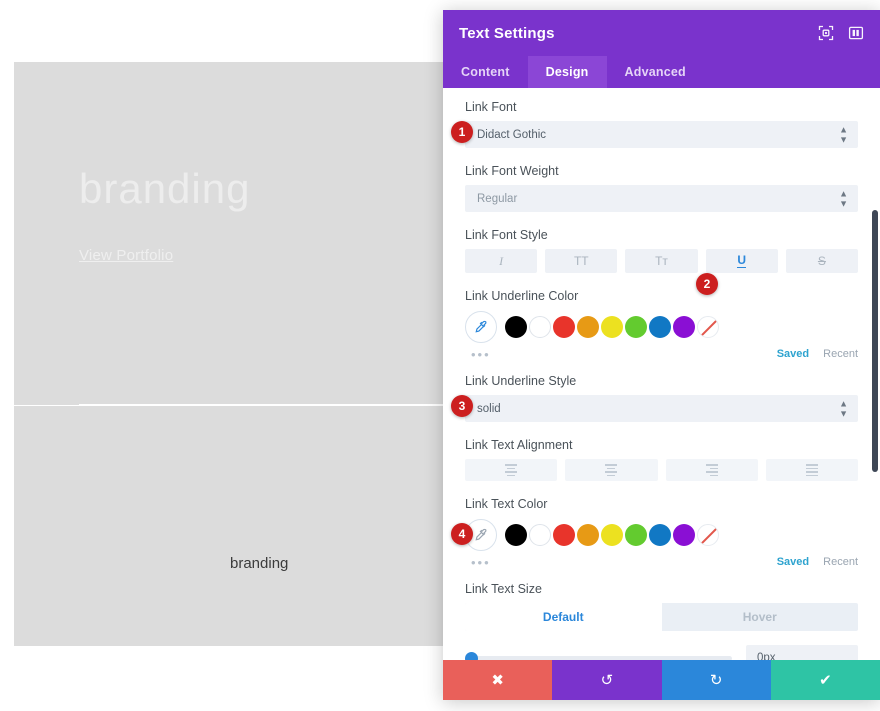 Image resolution: width=880 pixels, height=711 pixels. What do you see at coordinates (462, 534) in the screenshot?
I see `step-badge-4: 4` at bounding box center [462, 534].